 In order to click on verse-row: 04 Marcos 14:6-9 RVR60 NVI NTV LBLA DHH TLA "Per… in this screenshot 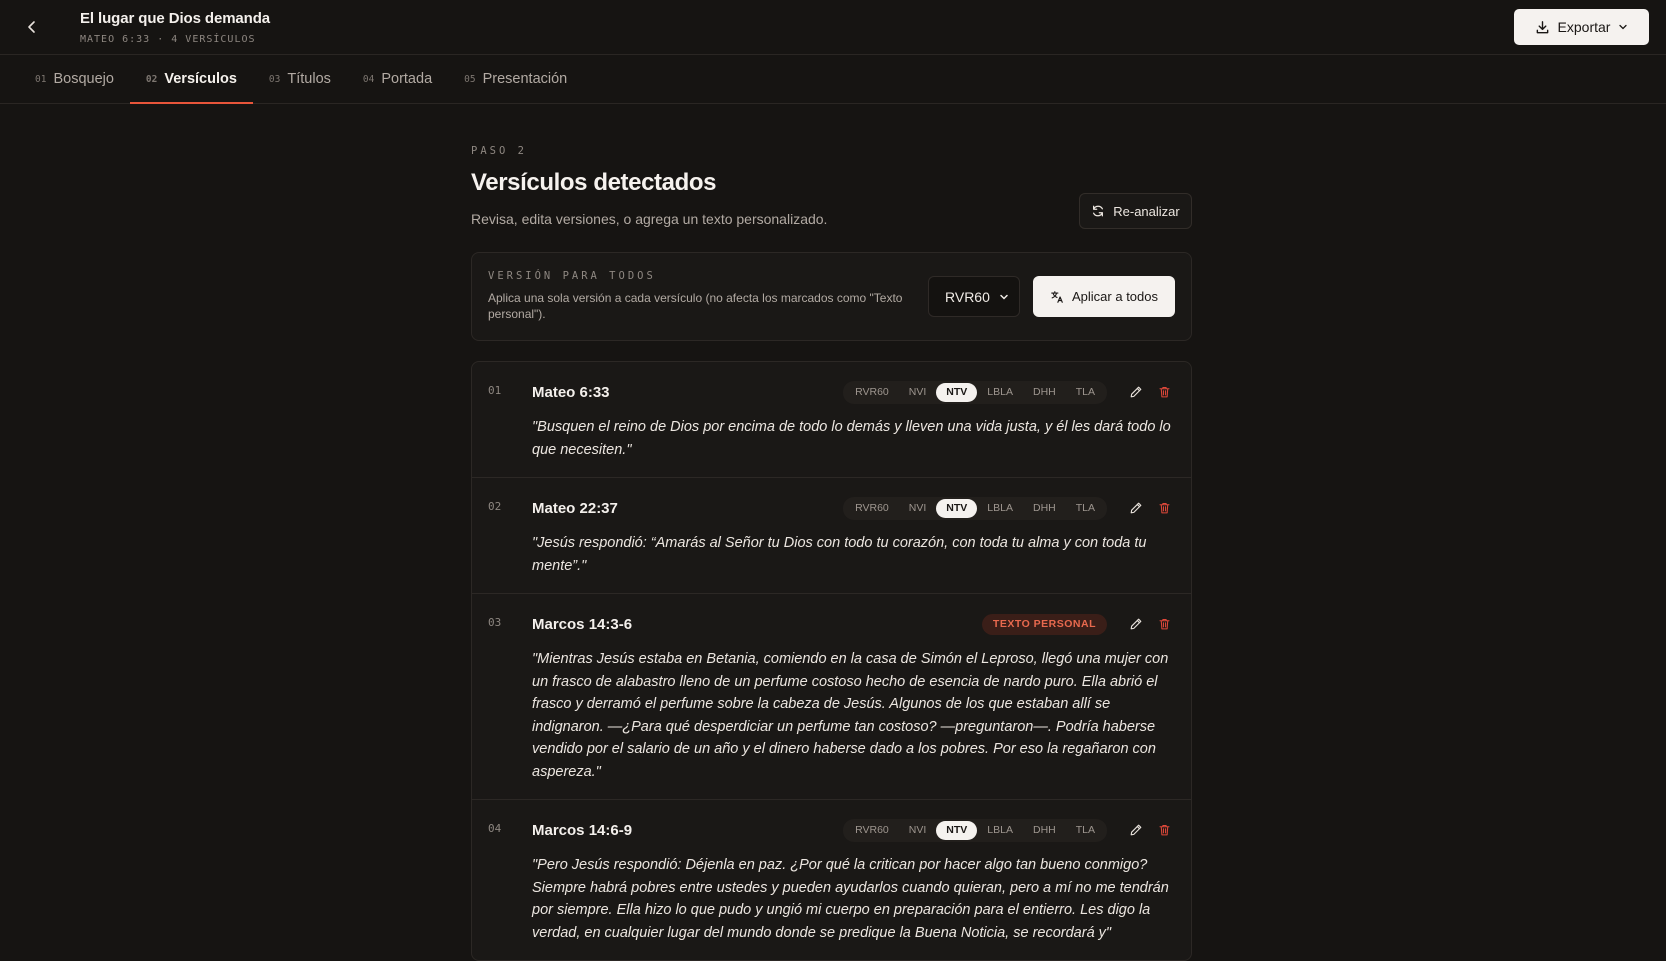, I will do `click(831, 880)`.